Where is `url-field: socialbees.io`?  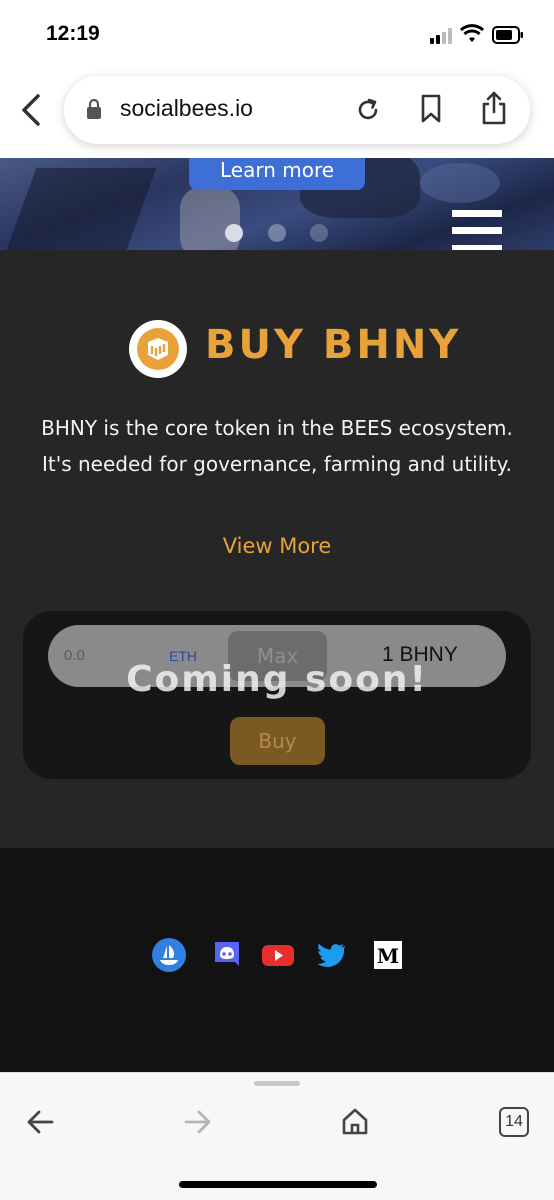
url-field: socialbees.io is located at coordinates (297, 110).